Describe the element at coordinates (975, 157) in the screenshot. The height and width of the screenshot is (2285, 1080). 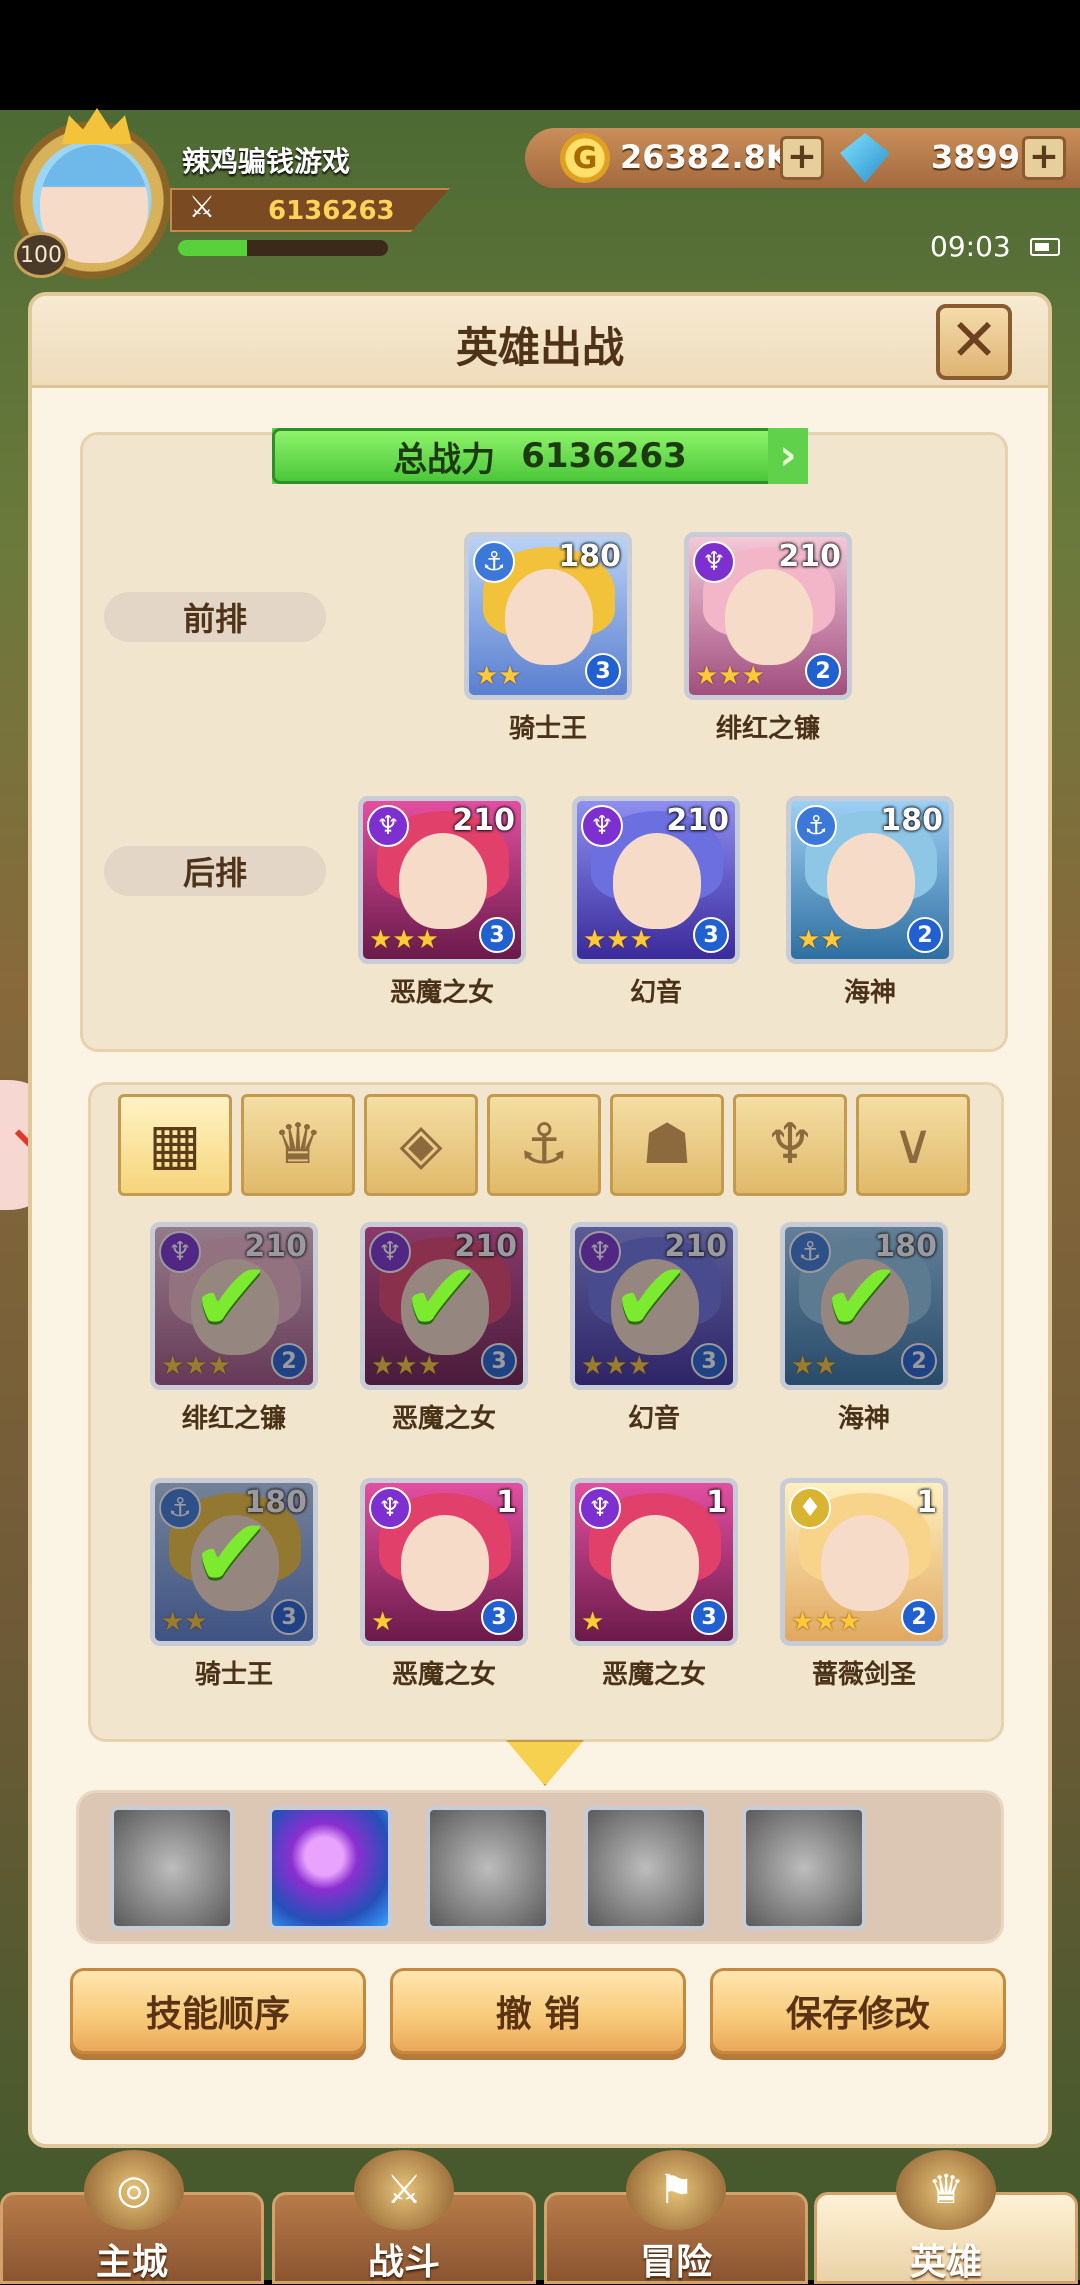
I see `gem-value: 3899` at that location.